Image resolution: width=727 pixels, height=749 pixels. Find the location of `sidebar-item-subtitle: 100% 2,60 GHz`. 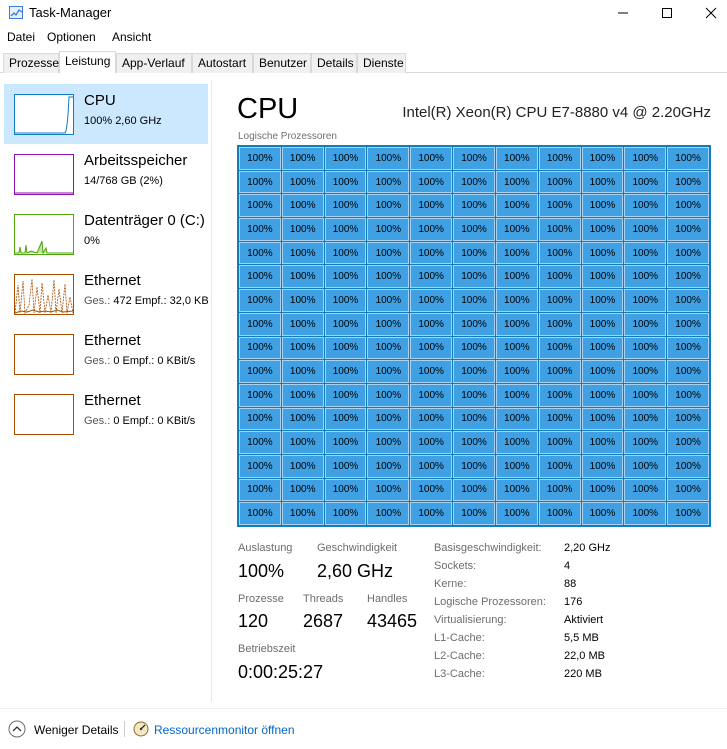

sidebar-item-subtitle: 100% 2,60 GHz is located at coordinates (123, 121).